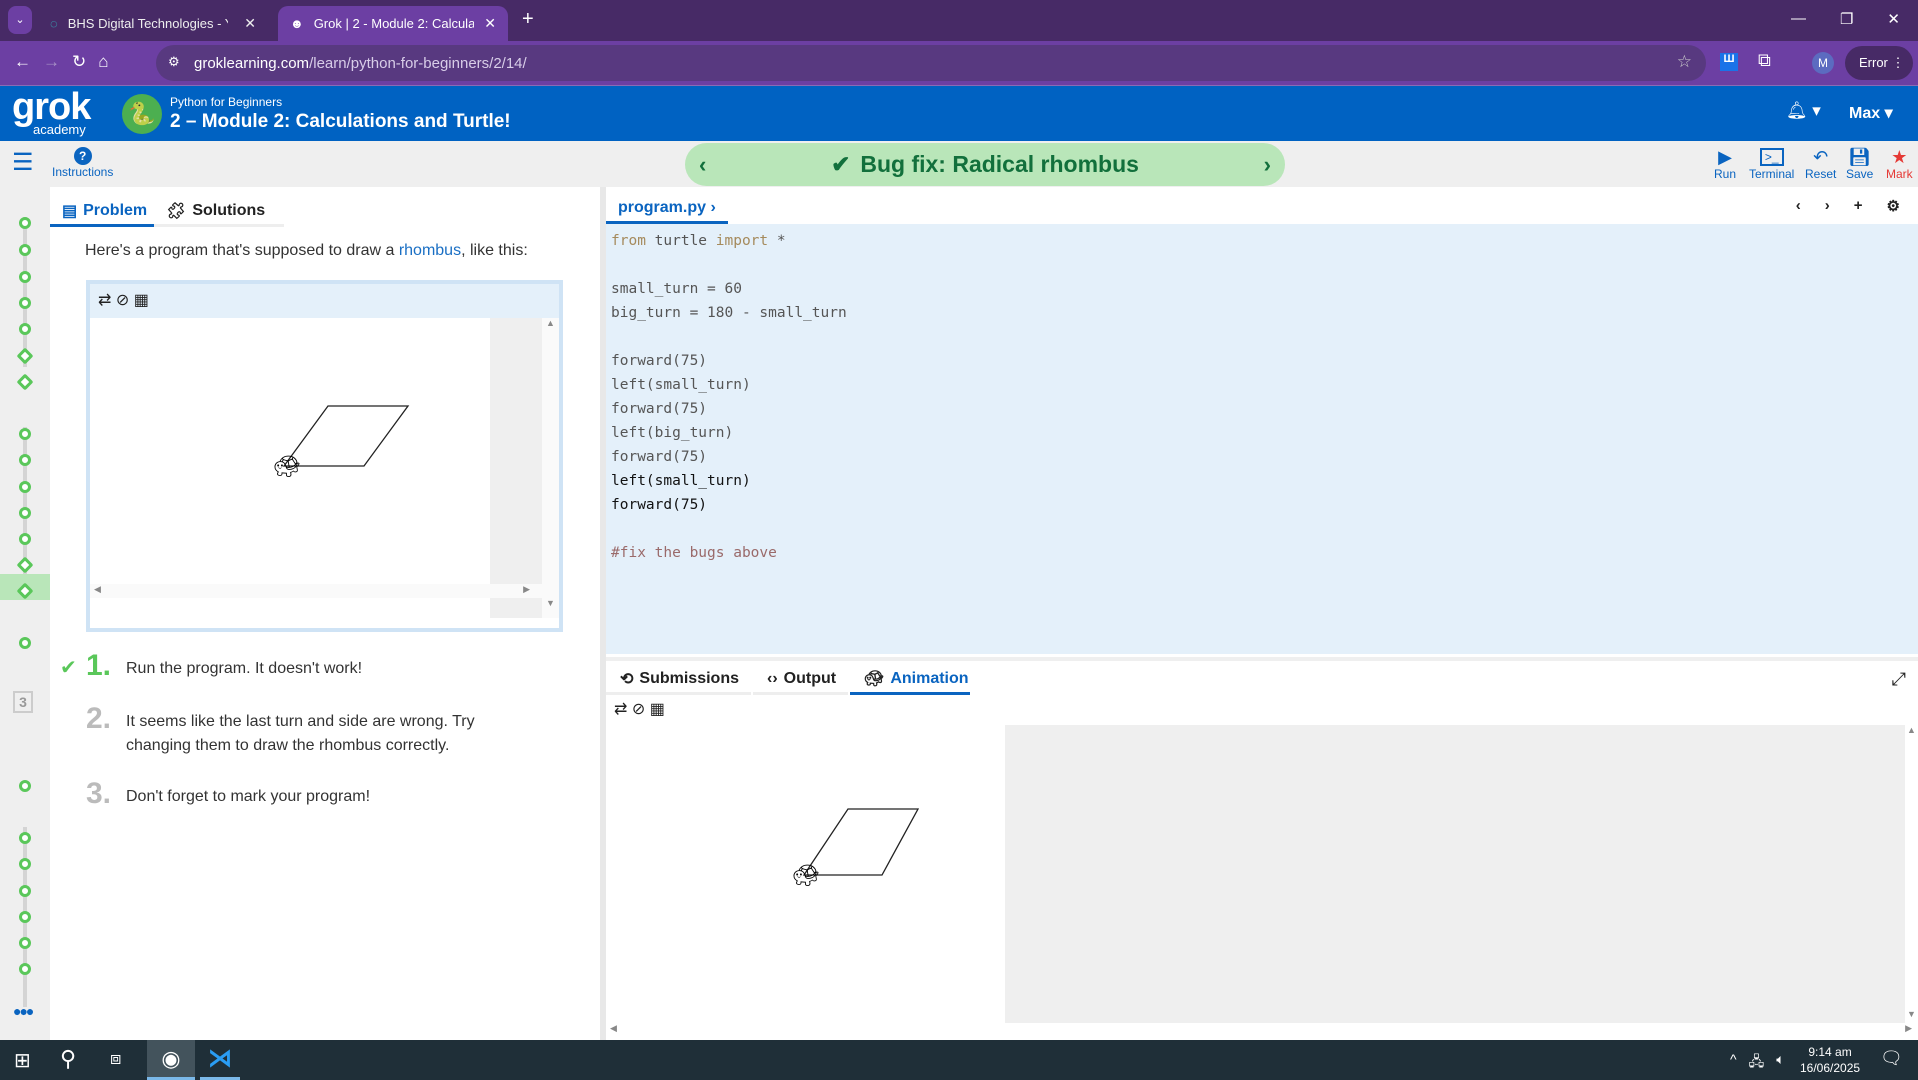  What do you see at coordinates (1827, 206) in the screenshot?
I see `chevron-right-icon: ›` at bounding box center [1827, 206].